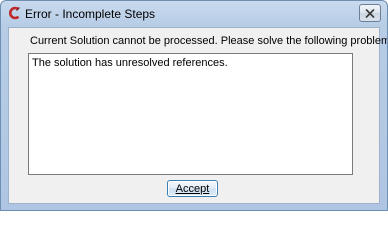 The height and width of the screenshot is (240, 388). I want to click on app-c-logo-icon, so click(14, 13).